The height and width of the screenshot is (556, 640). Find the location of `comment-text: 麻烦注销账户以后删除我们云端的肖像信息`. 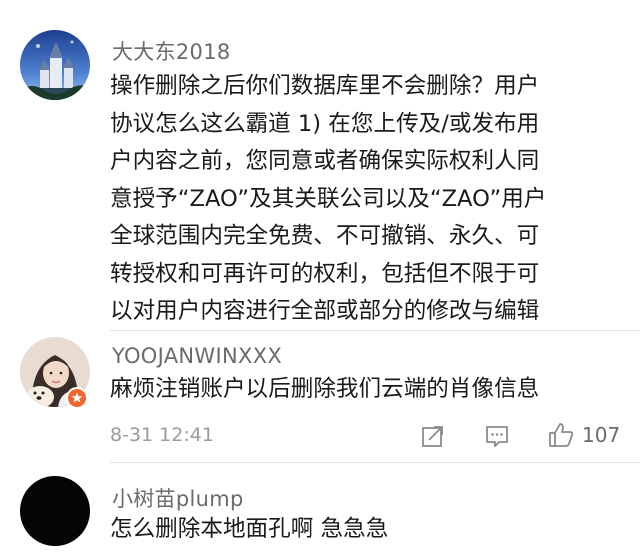

comment-text: 麻烦注销账户以后删除我们云端的肖像信息 is located at coordinates (367, 390).